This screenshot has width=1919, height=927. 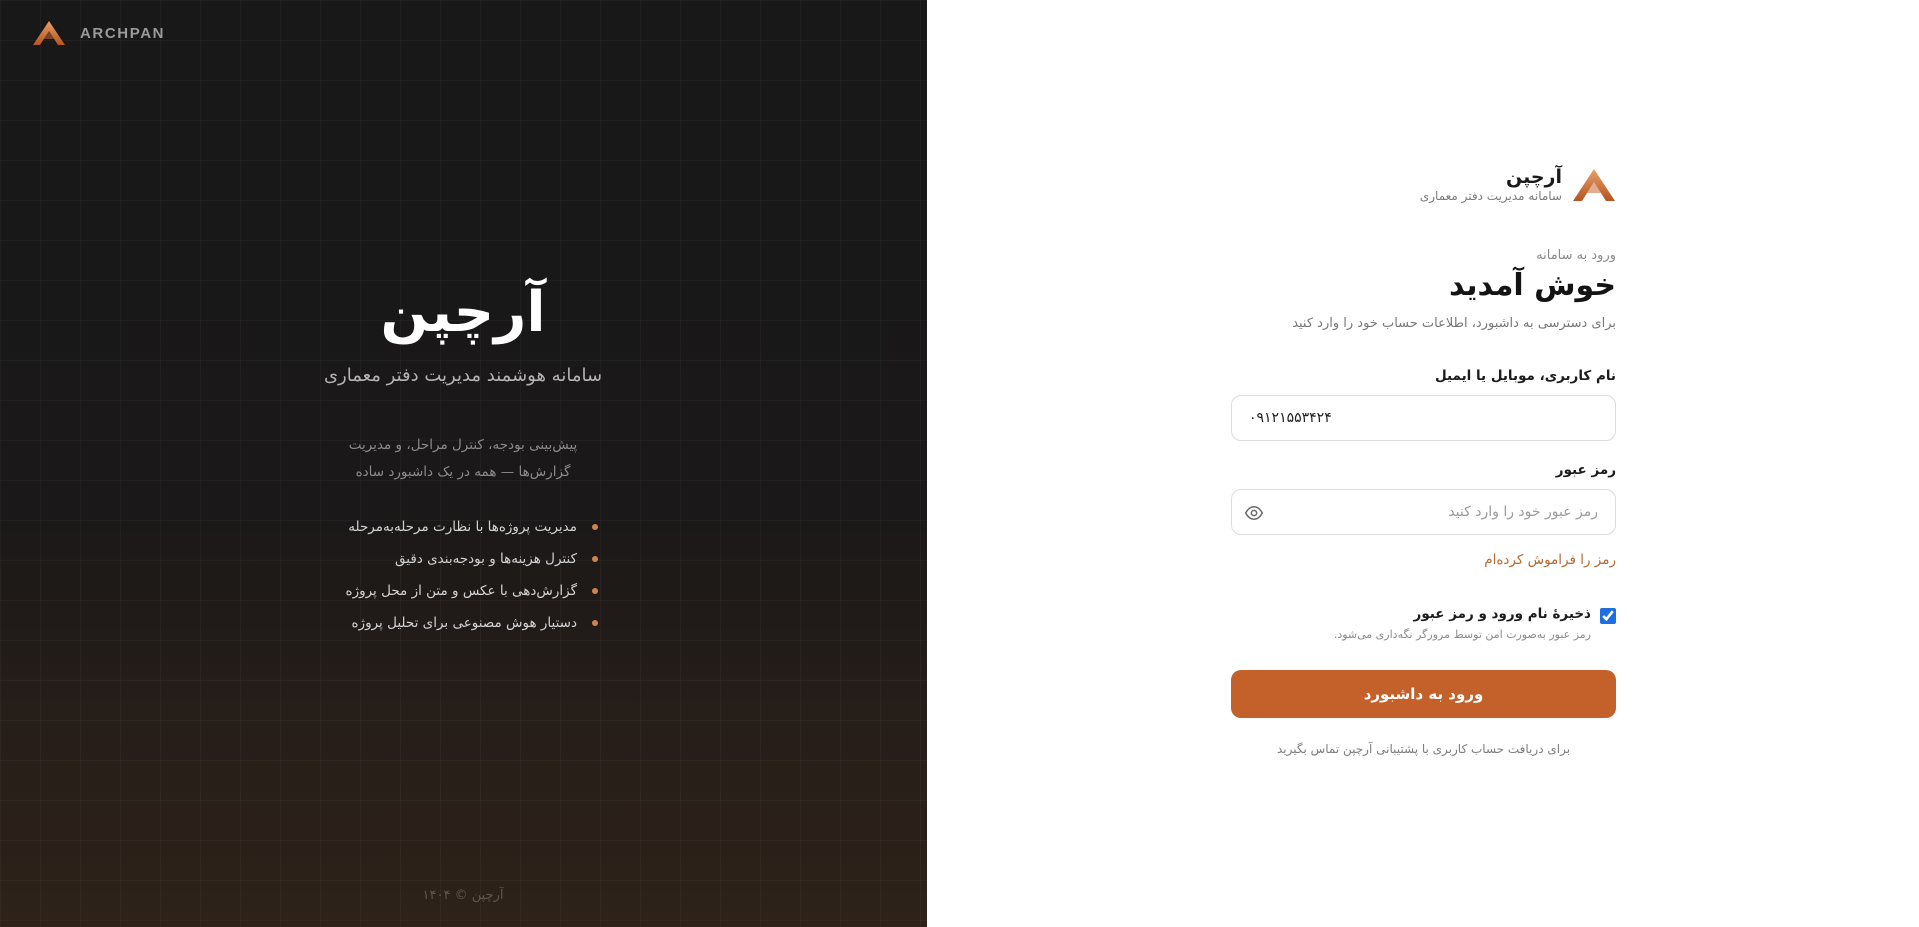 I want to click on login-submit-button: ورود به داشبورد, so click(x=1423, y=694).